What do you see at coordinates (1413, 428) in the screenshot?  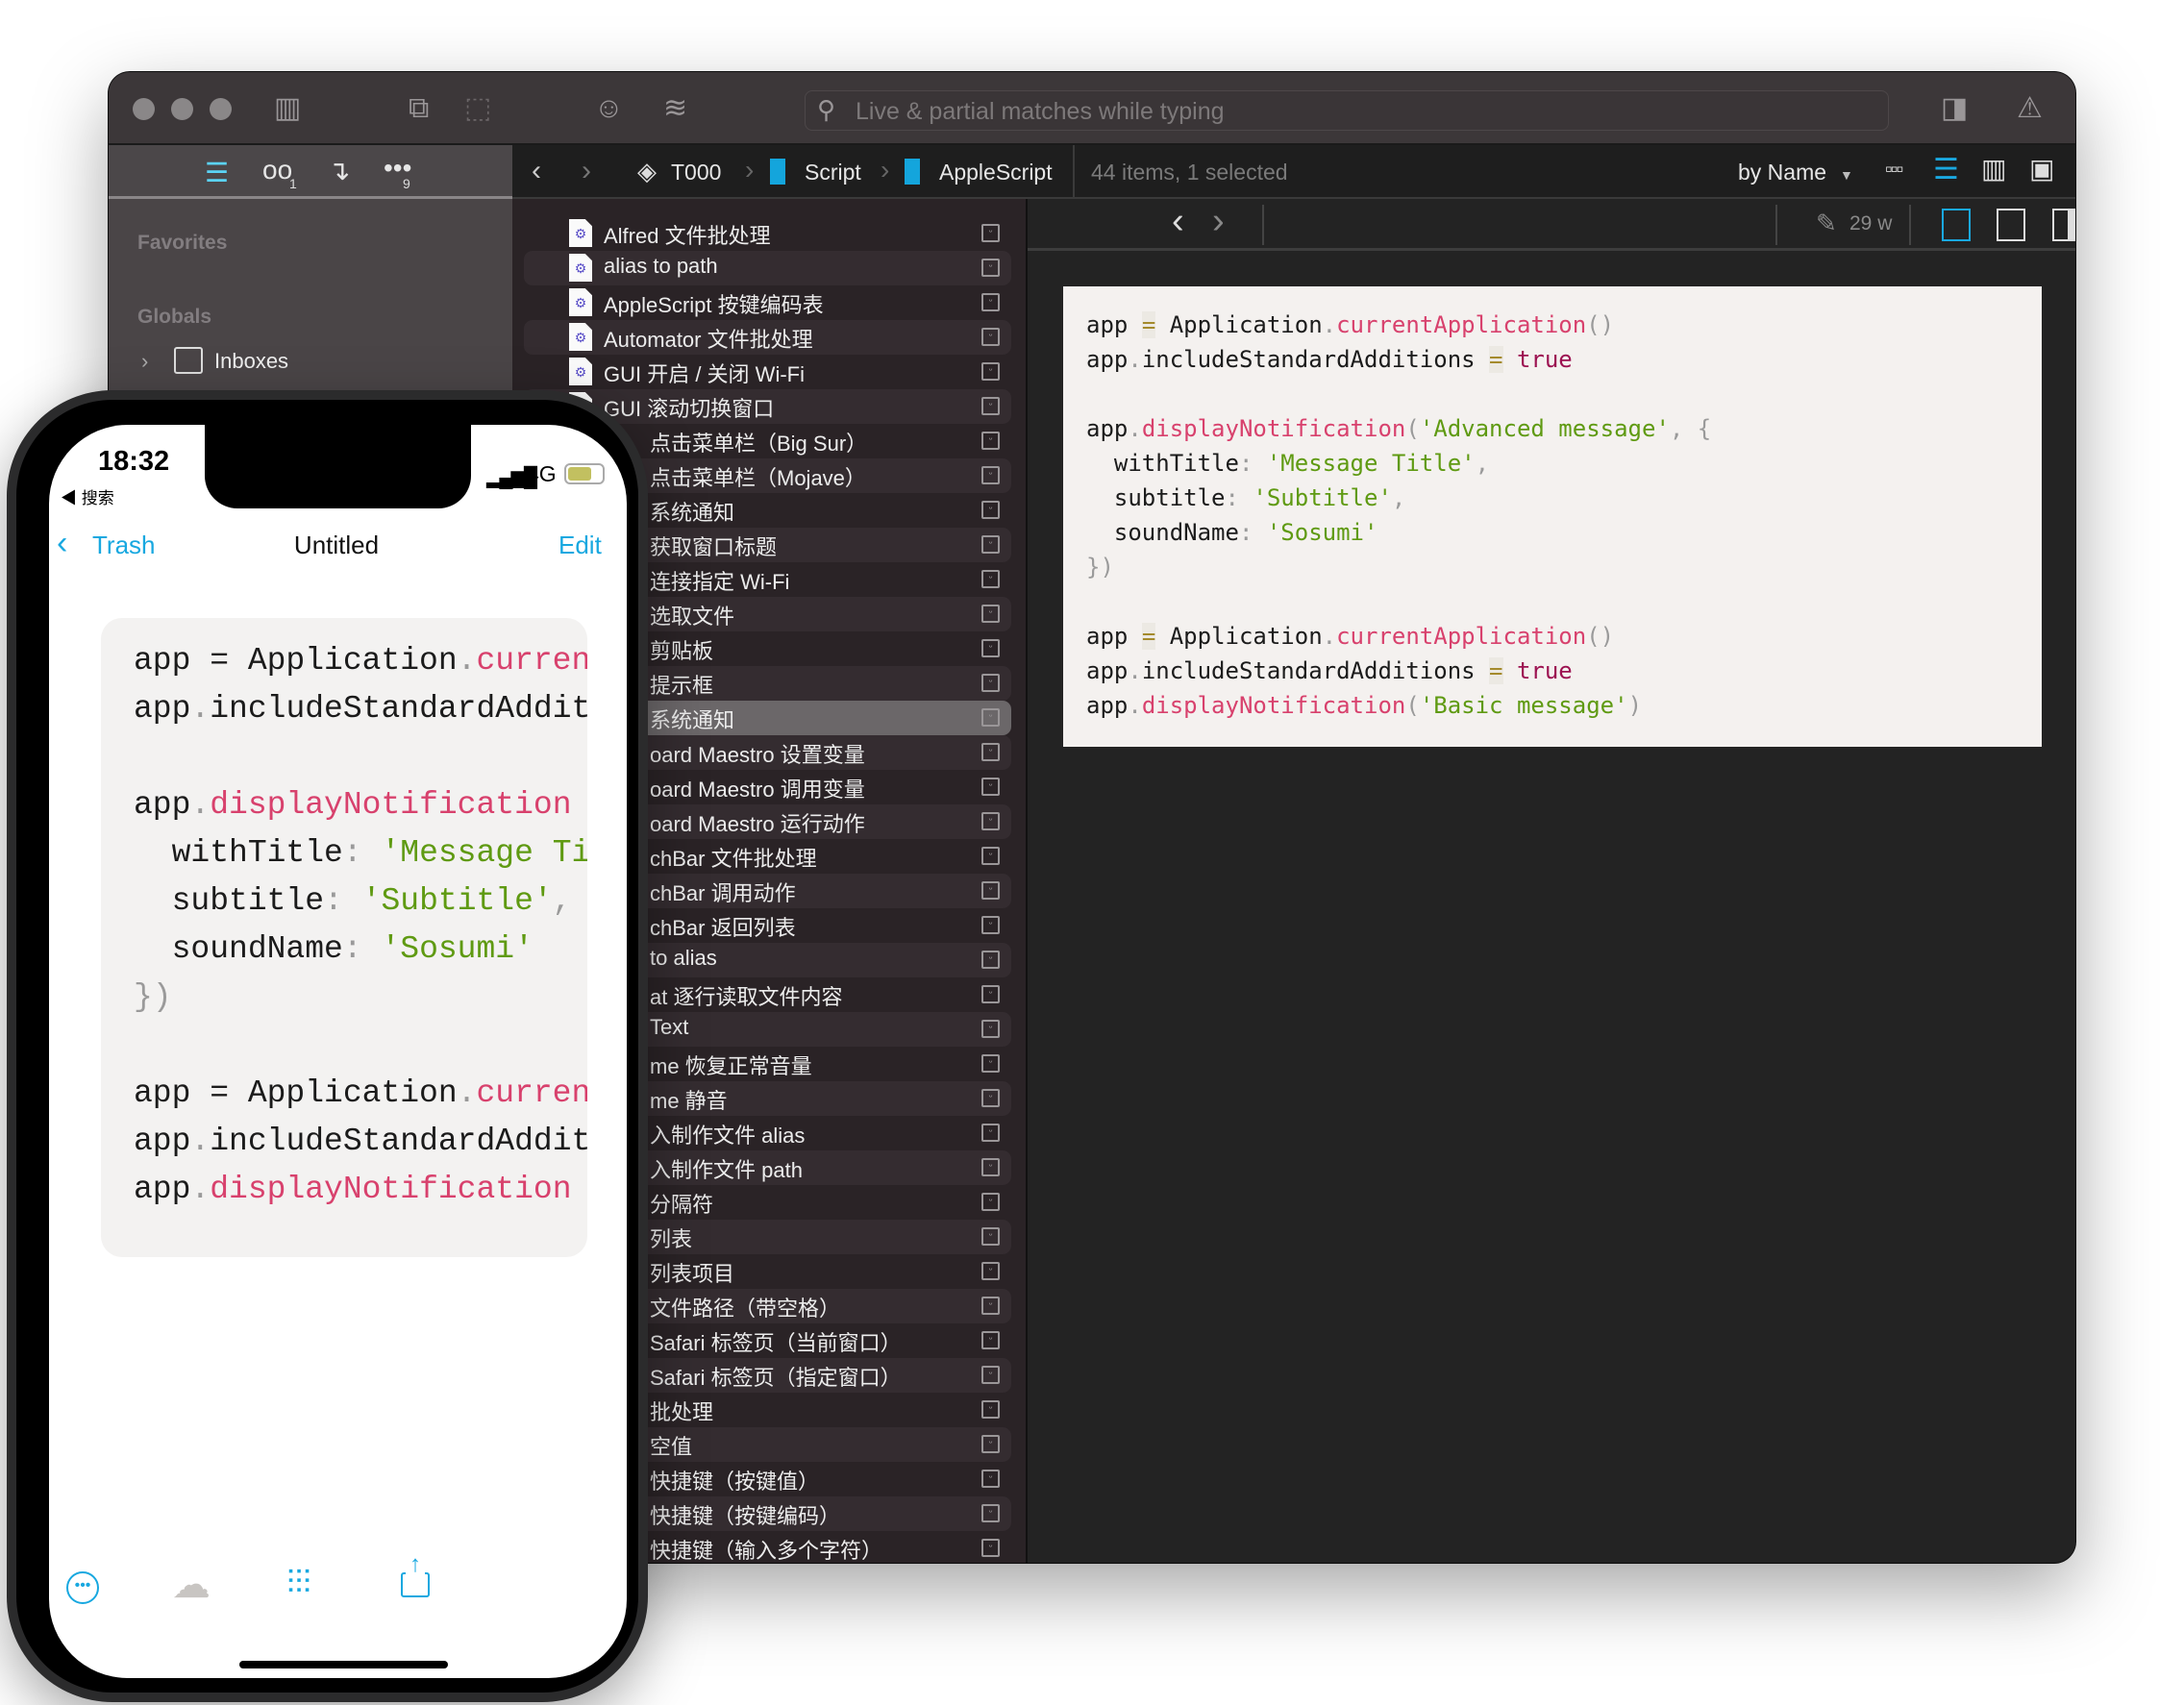 I see `code-token: (` at bounding box center [1413, 428].